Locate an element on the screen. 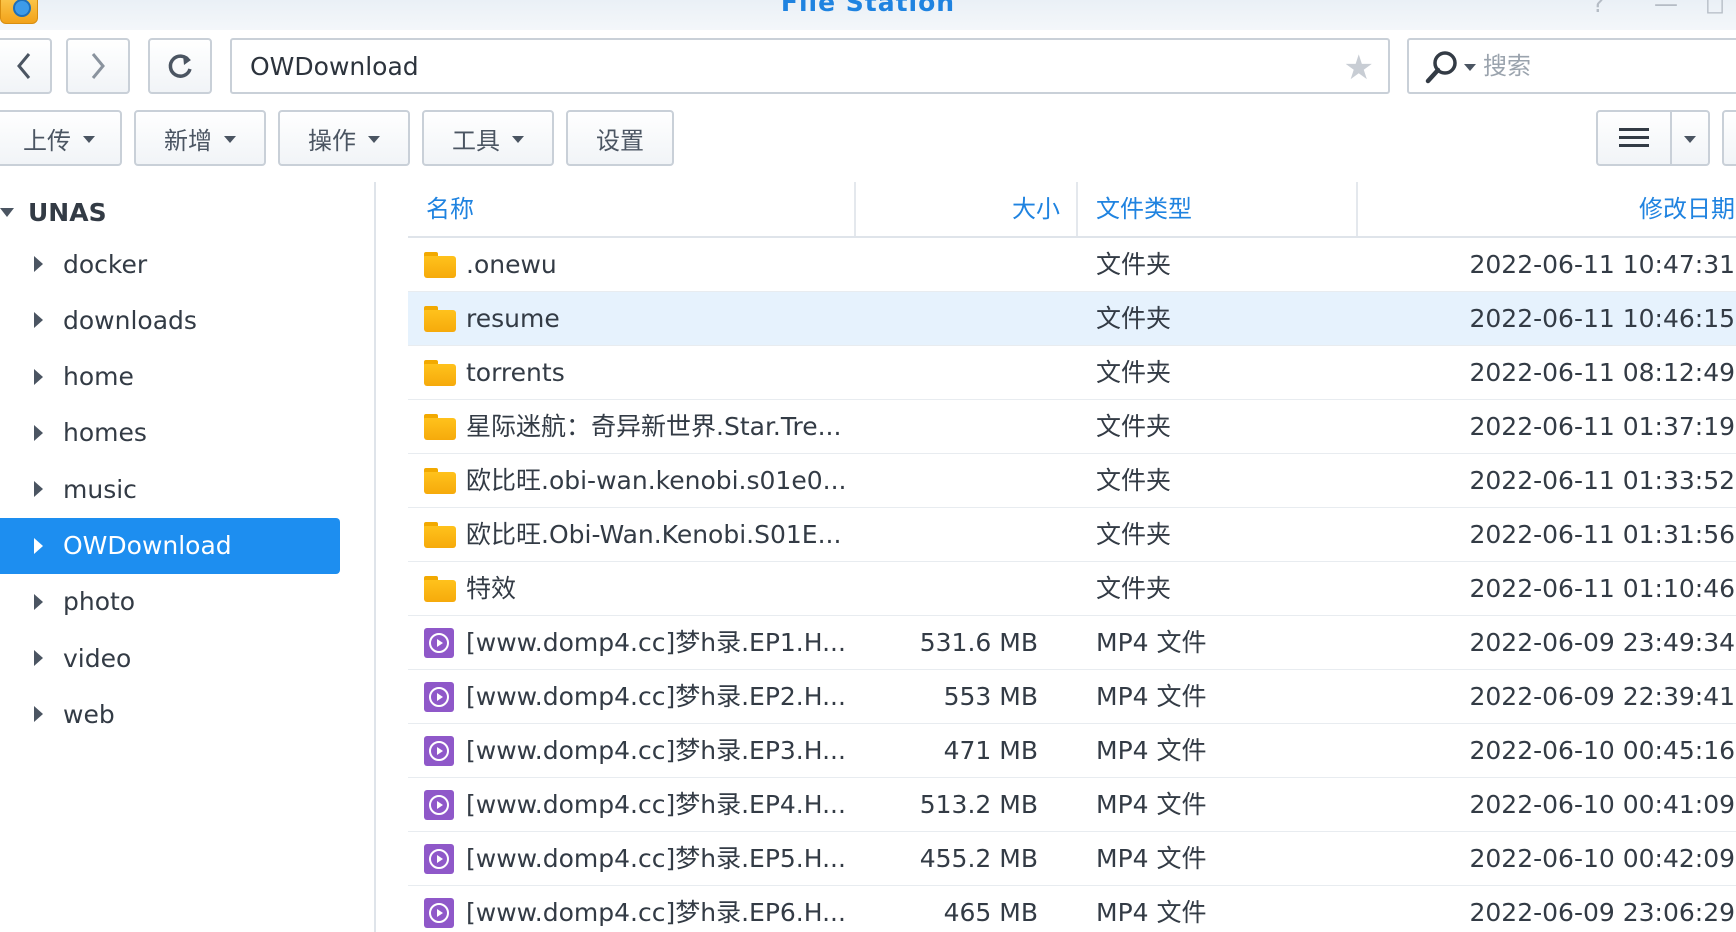 This screenshot has height=932, width=1736. extra-toolbar-button is located at coordinates (1729, 138).